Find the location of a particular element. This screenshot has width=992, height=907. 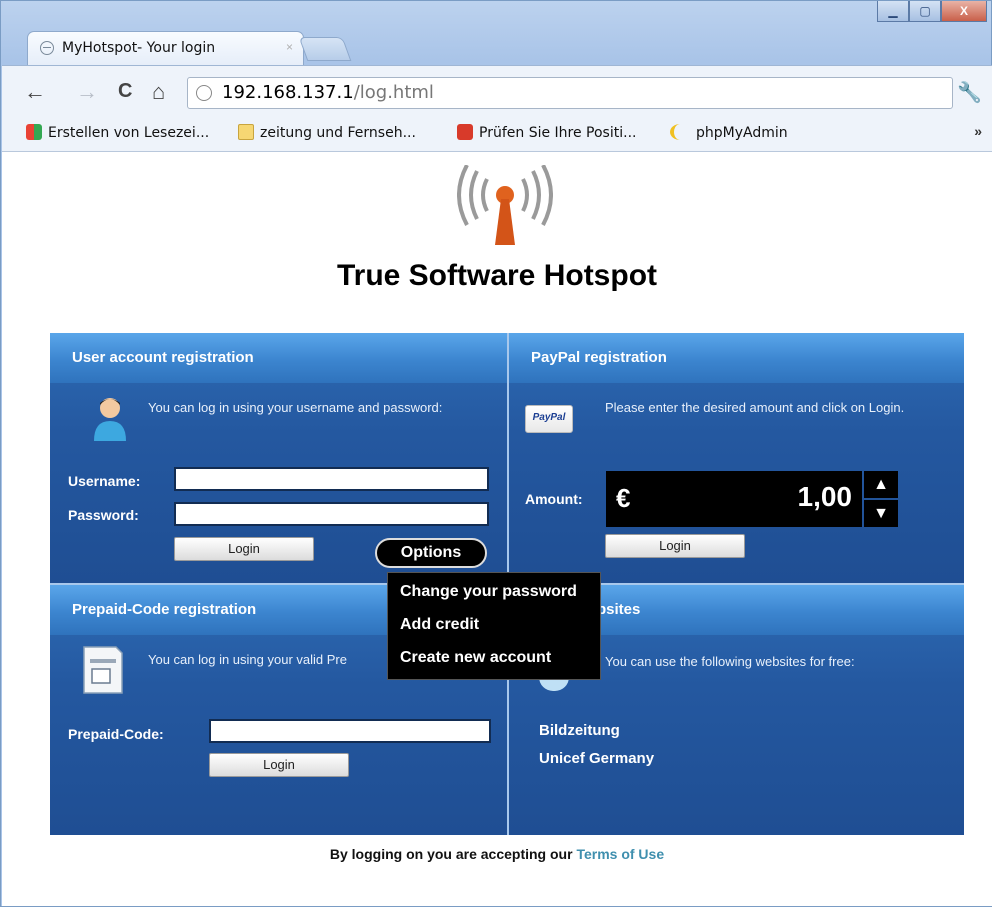

username-label: Username: is located at coordinates (104, 481).